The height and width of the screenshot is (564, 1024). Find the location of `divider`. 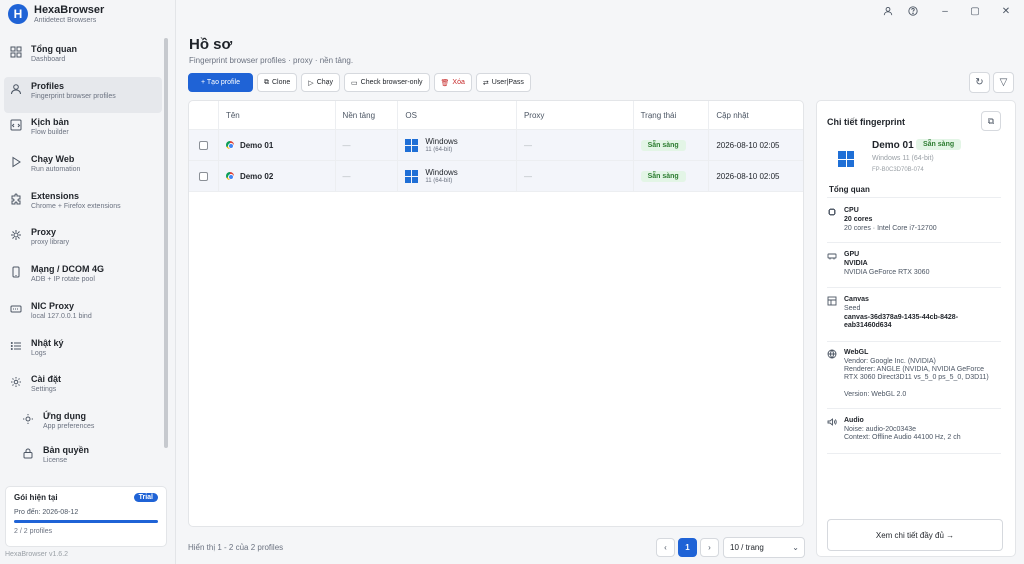

divider is located at coordinates (914, 341).